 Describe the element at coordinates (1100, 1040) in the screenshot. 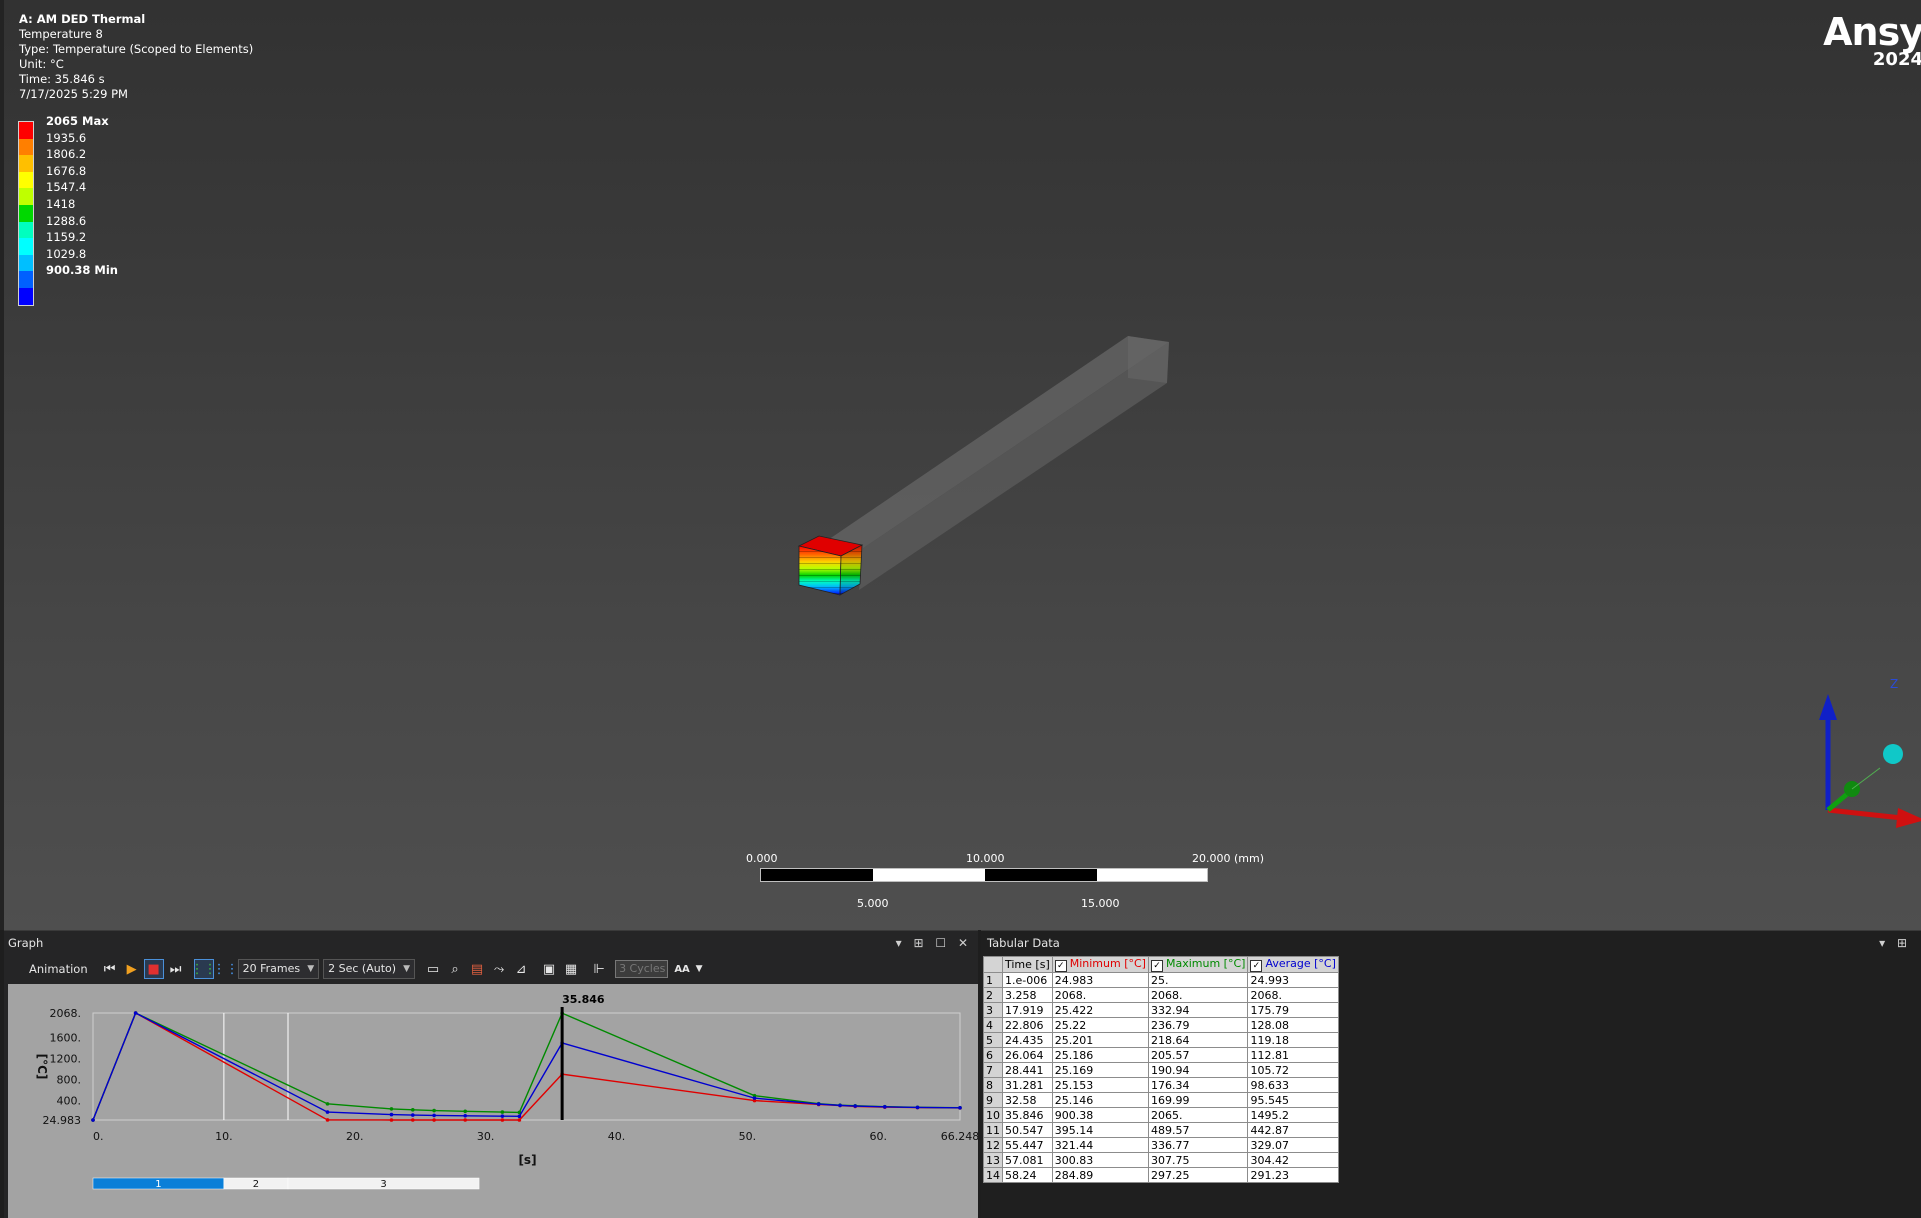

I see `table-cell: 25.201` at that location.